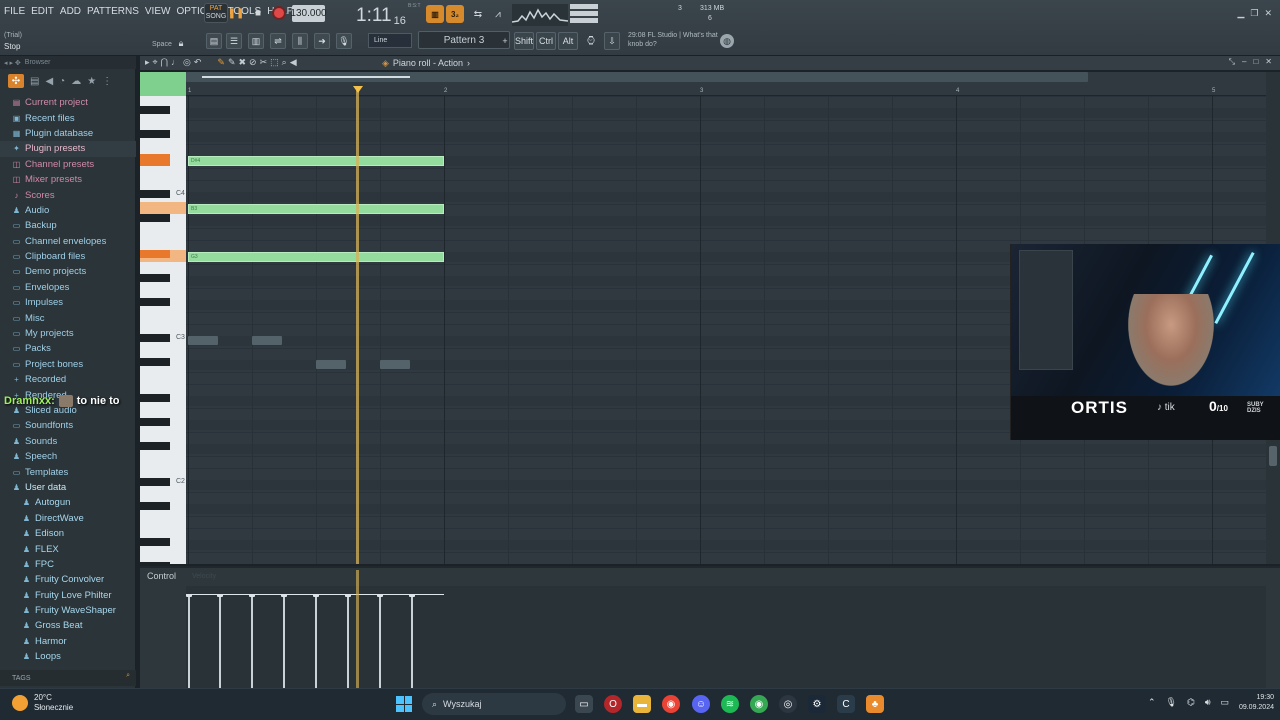 Image resolution: width=1280 pixels, height=720 pixels. I want to click on browser-pin-icon: ◂ ▸ ✥, so click(12, 63).